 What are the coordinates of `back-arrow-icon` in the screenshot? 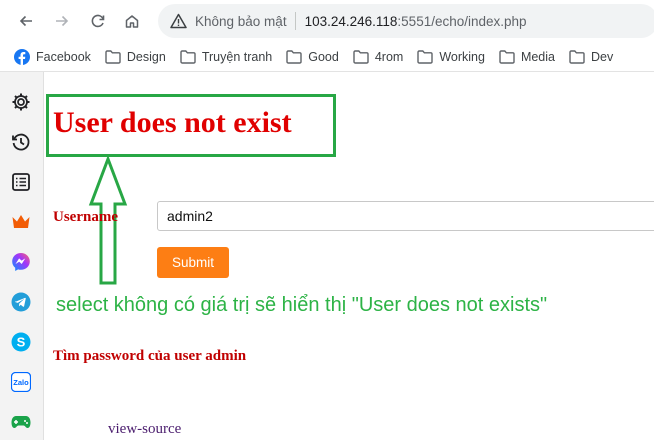 It's located at (25, 21).